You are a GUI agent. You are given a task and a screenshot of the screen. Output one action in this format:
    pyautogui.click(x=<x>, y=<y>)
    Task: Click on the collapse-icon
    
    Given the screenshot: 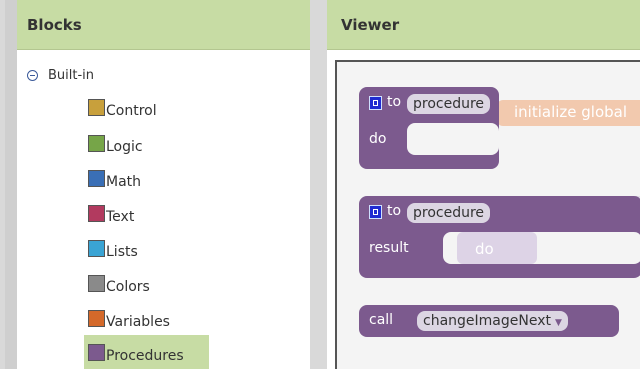 What is the action you would take?
    pyautogui.click(x=32, y=75)
    